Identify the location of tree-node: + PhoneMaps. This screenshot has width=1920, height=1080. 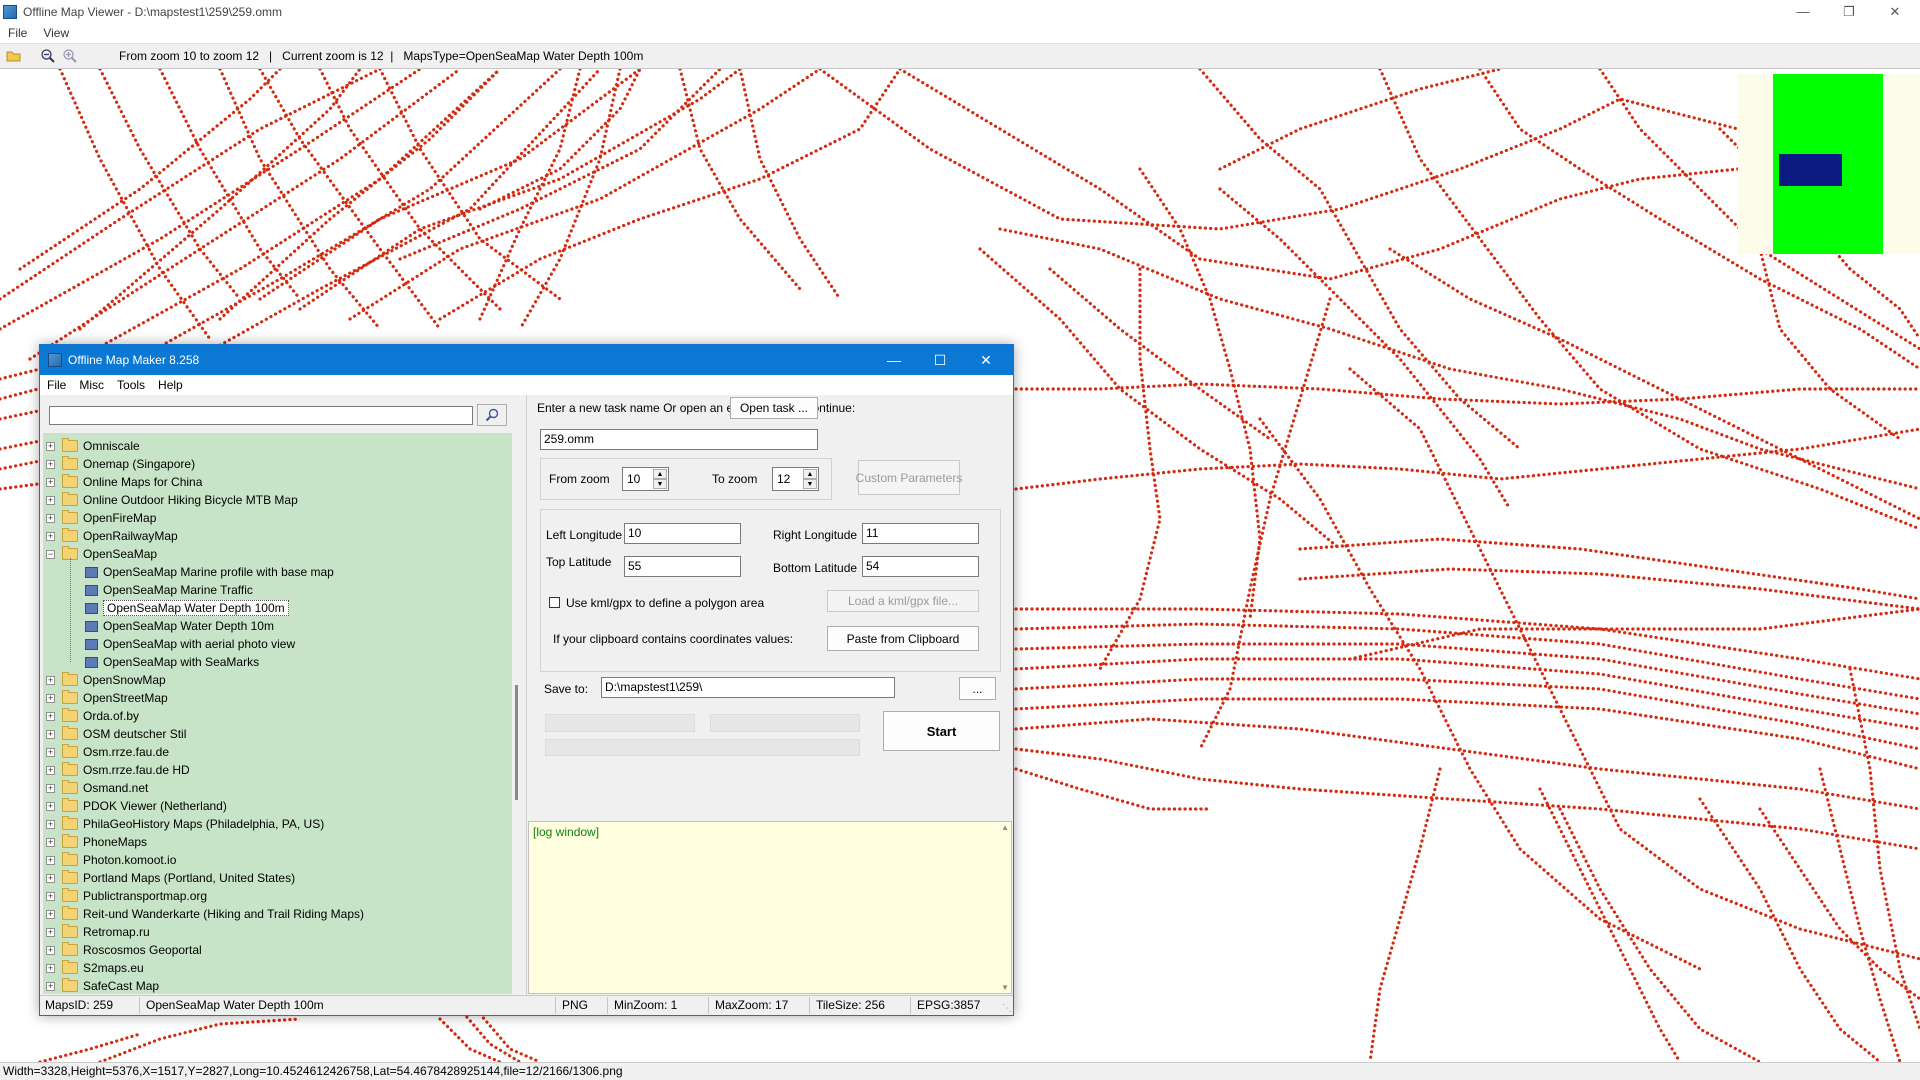
(96, 842).